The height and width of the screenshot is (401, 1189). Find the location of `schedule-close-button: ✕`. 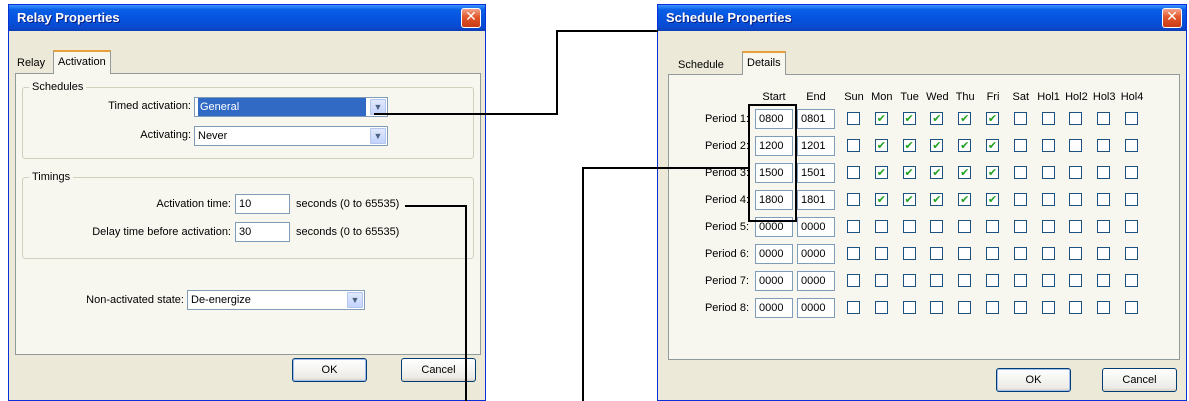

schedule-close-button: ✕ is located at coordinates (1172, 18).